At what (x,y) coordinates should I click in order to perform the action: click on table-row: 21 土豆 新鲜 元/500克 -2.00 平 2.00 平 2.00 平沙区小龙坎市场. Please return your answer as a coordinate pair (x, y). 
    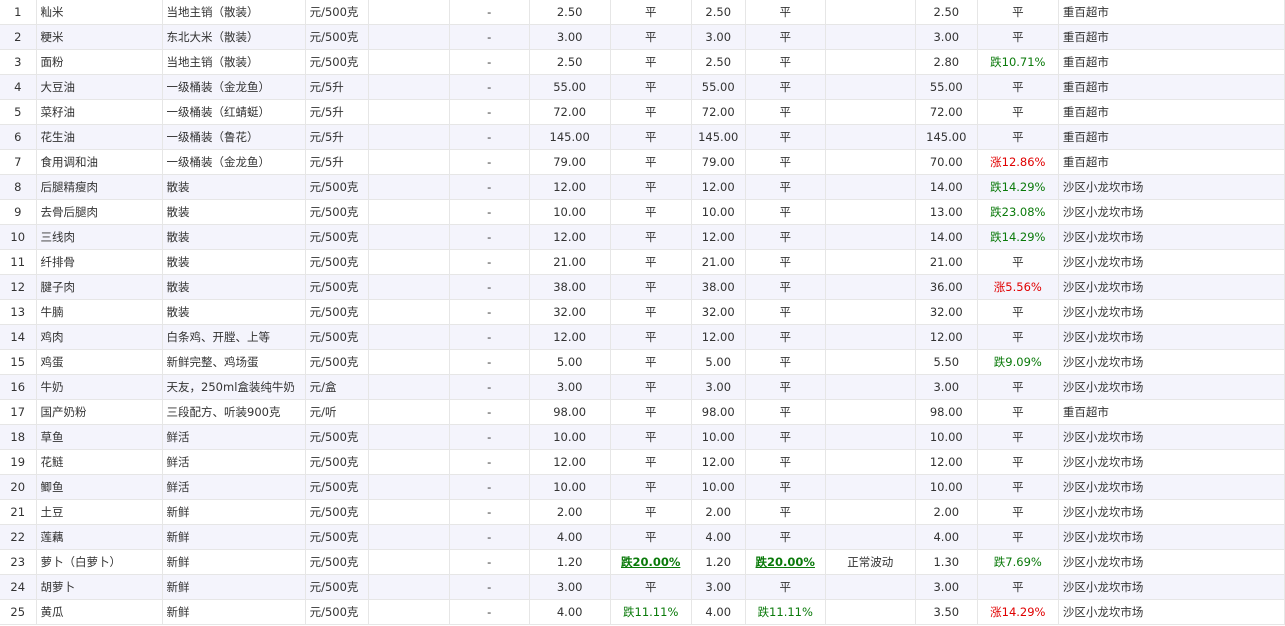
    Looking at the image, I should click on (642, 512).